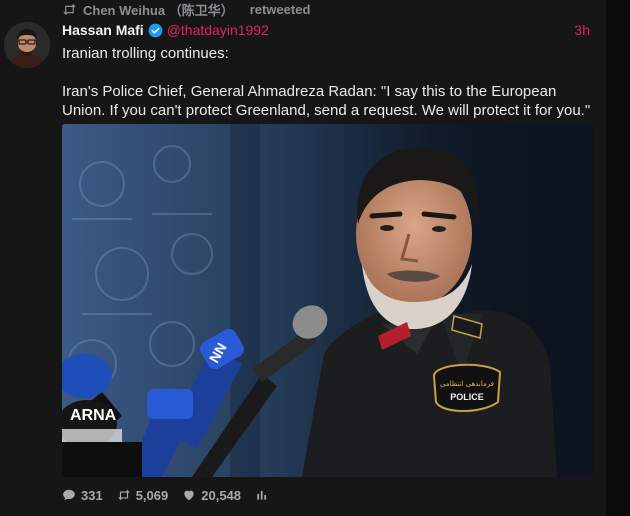 The height and width of the screenshot is (516, 630). I want to click on analytics-icon, so click(262, 495).